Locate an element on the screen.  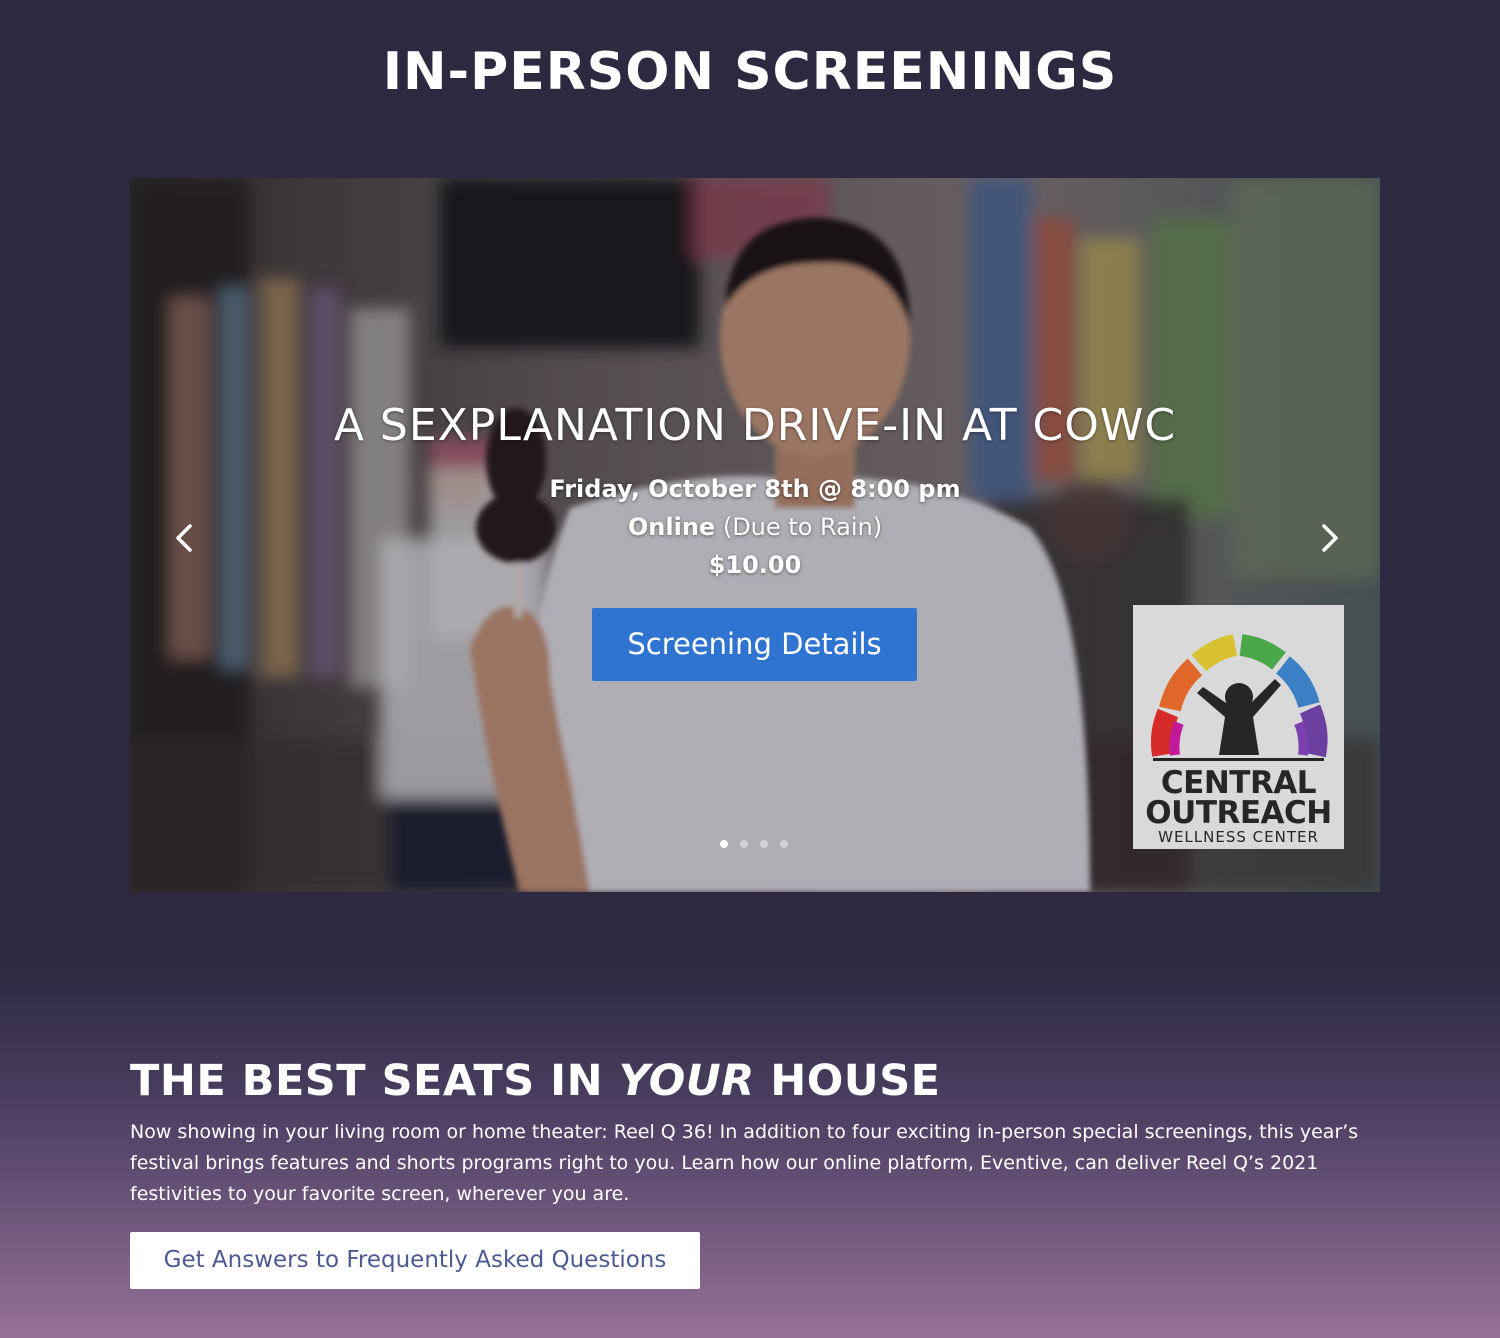
sponsor-logo: CENTRAL OUTREACH WELLNESS CENTER is located at coordinates (1238, 727).